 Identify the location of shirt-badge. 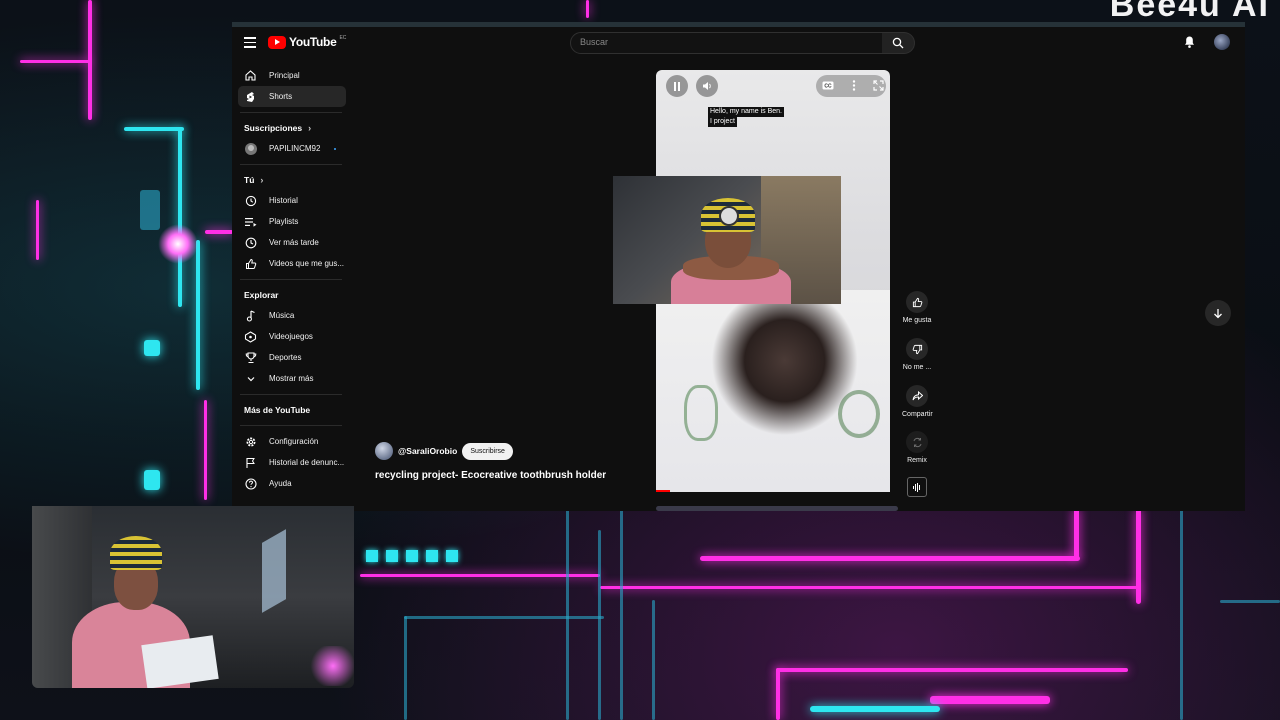
(859, 414).